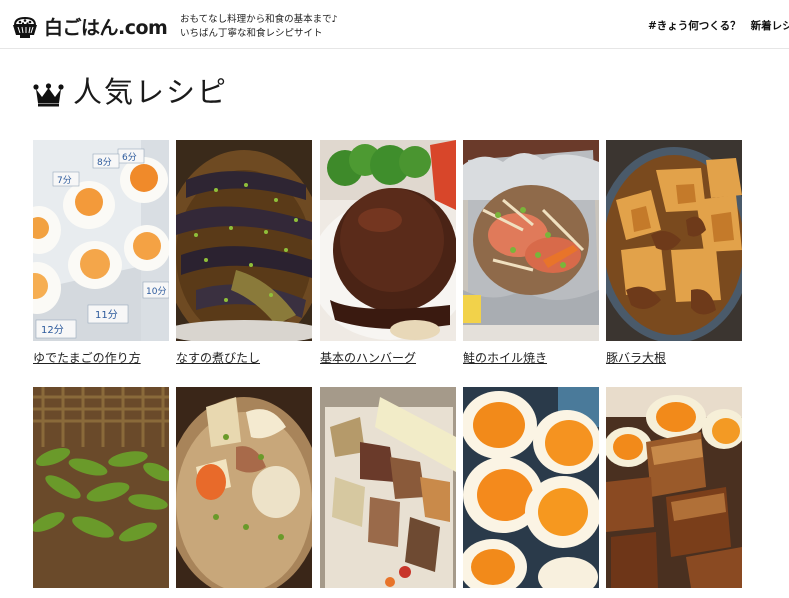  Describe the element at coordinates (104, 162) in the screenshot. I see `egg-label-8: 8分` at that location.